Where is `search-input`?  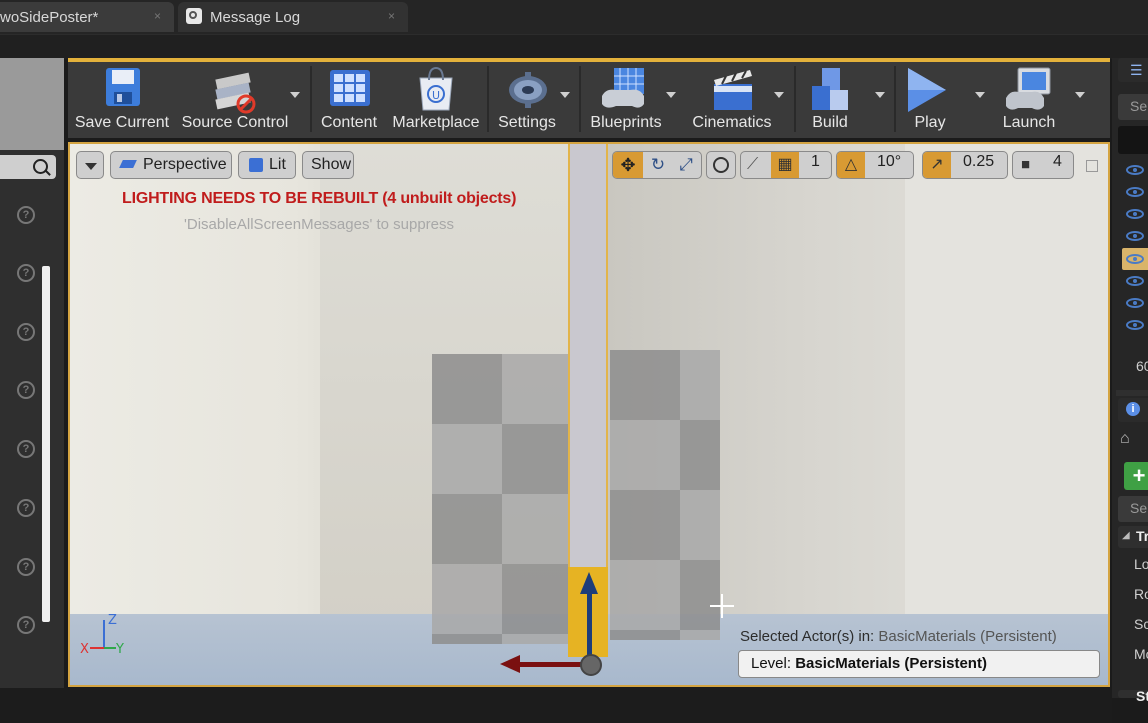
search-input is located at coordinates (28, 167).